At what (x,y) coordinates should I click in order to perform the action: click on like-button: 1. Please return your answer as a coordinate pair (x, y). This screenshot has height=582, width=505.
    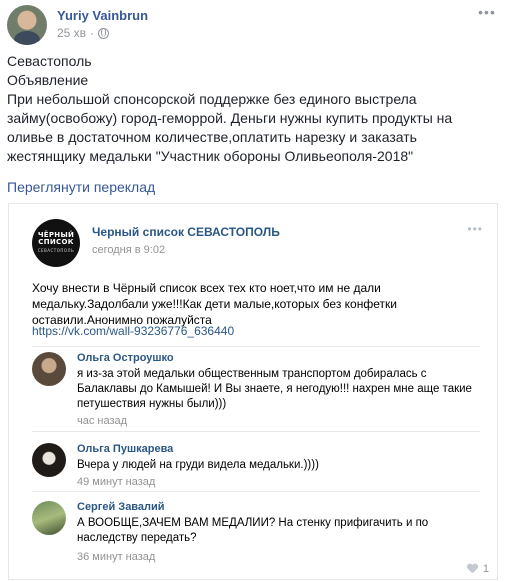
    Looking at the image, I should click on (478, 569).